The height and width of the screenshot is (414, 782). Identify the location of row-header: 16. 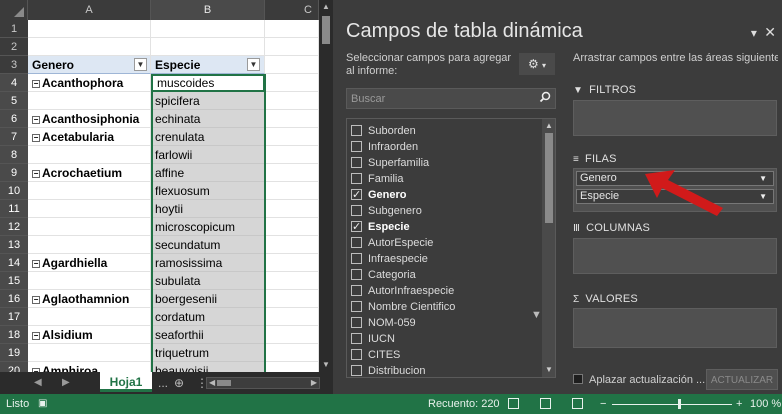
(14, 299).